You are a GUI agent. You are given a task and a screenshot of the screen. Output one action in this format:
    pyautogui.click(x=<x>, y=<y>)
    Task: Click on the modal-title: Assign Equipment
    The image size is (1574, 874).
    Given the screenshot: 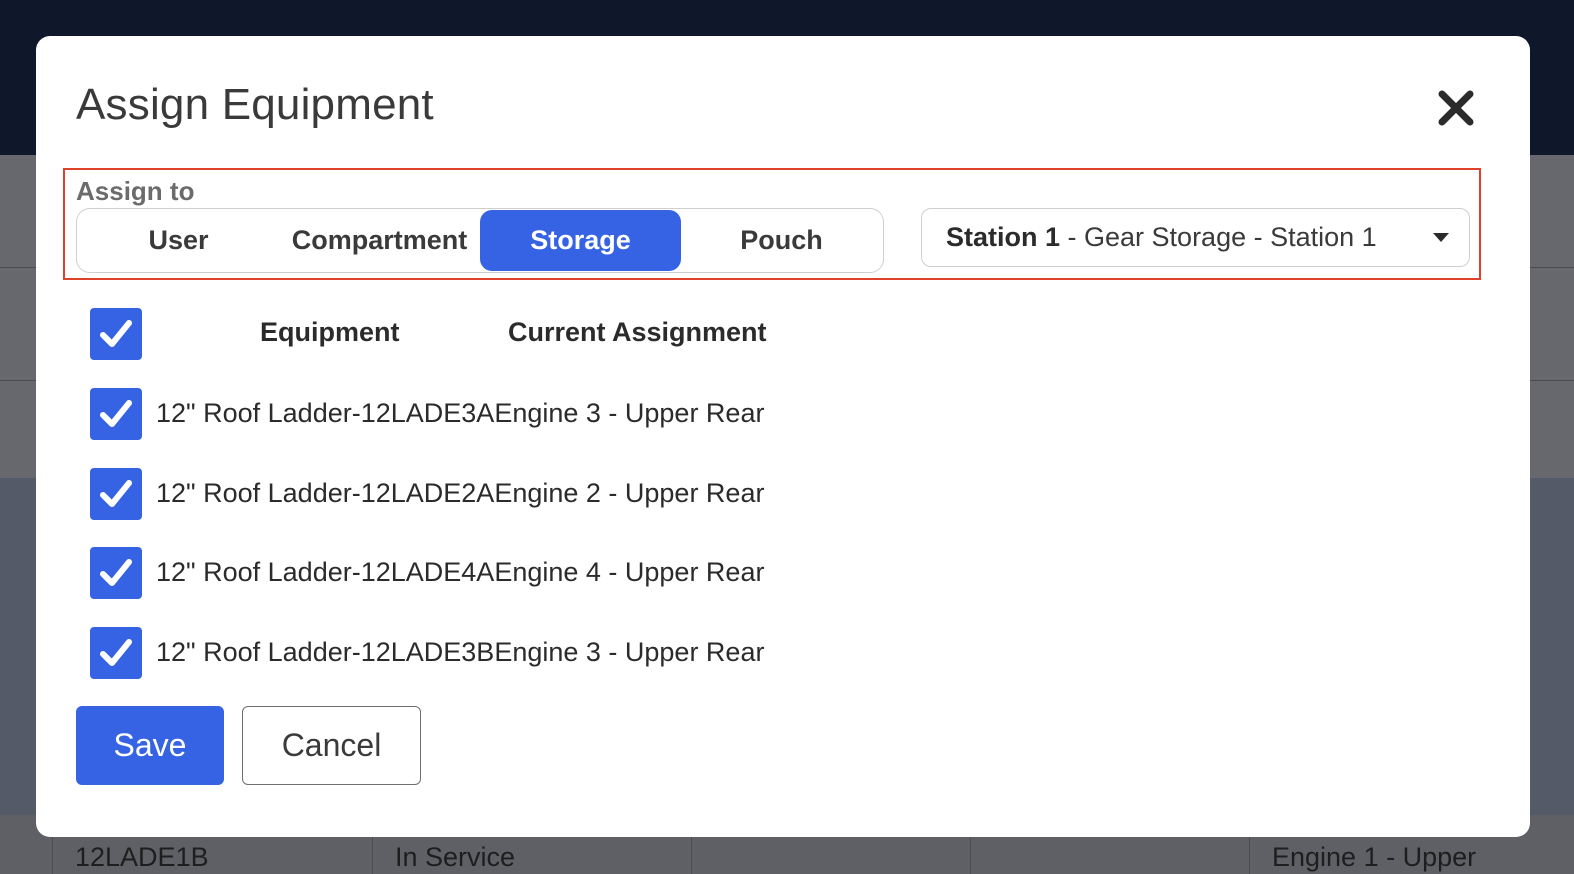 What is the action you would take?
    pyautogui.click(x=255, y=104)
    